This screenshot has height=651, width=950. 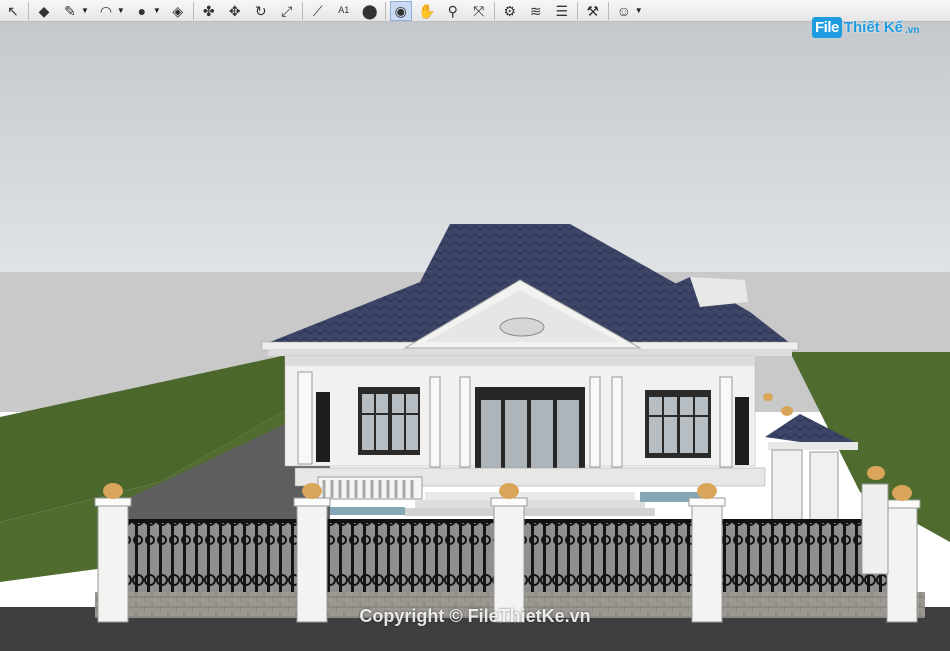 What do you see at coordinates (142, 11) in the screenshot?
I see `shape-tool: ●` at bounding box center [142, 11].